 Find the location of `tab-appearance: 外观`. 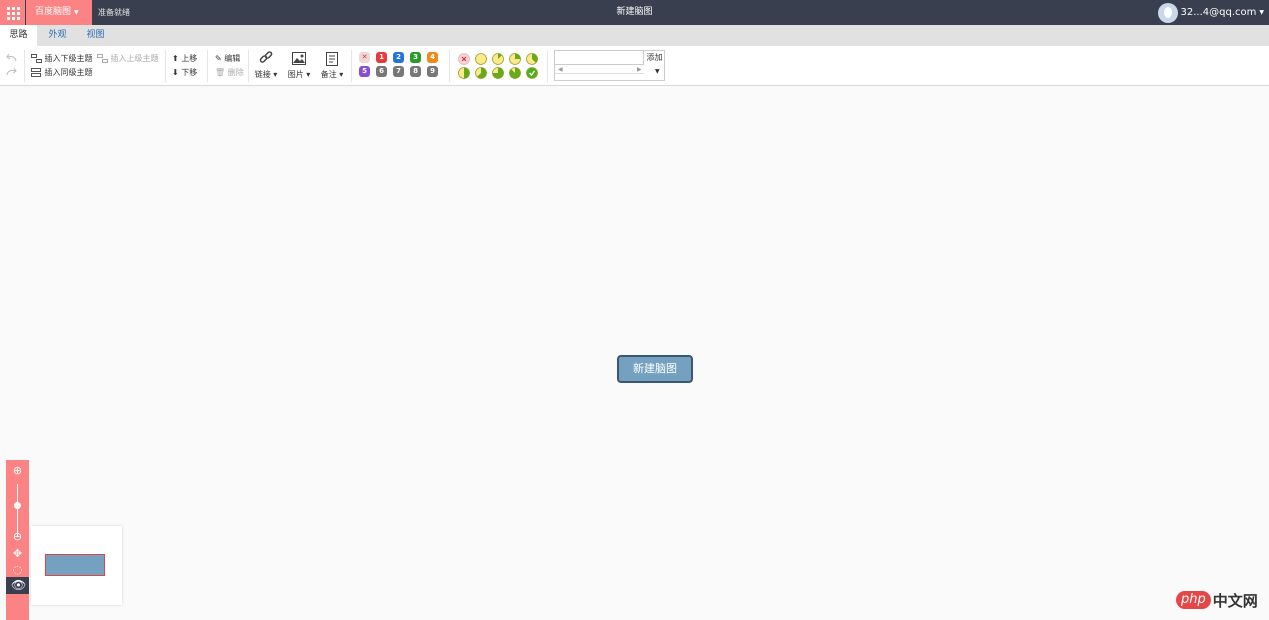

tab-appearance: 外观 is located at coordinates (57, 35).